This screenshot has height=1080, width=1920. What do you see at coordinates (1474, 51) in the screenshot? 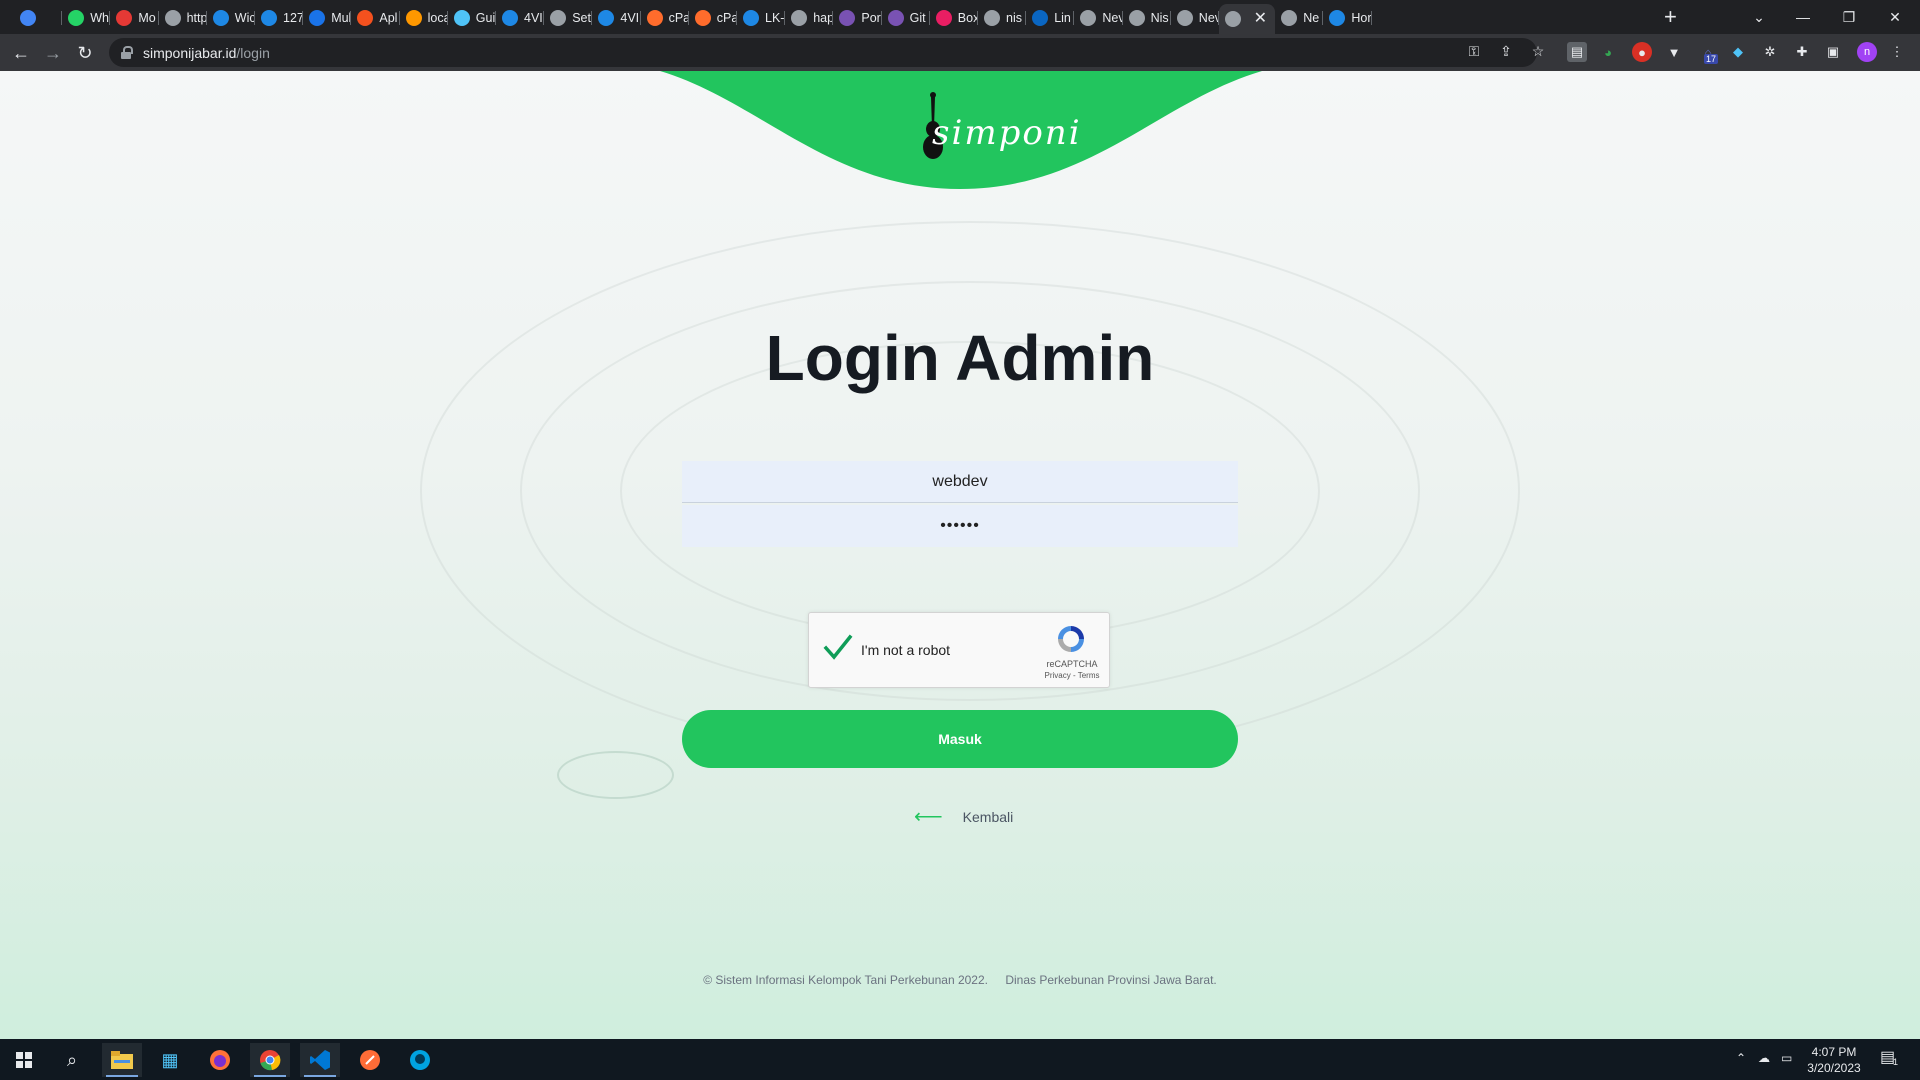
I see `key-icon: ⚿` at bounding box center [1474, 51].